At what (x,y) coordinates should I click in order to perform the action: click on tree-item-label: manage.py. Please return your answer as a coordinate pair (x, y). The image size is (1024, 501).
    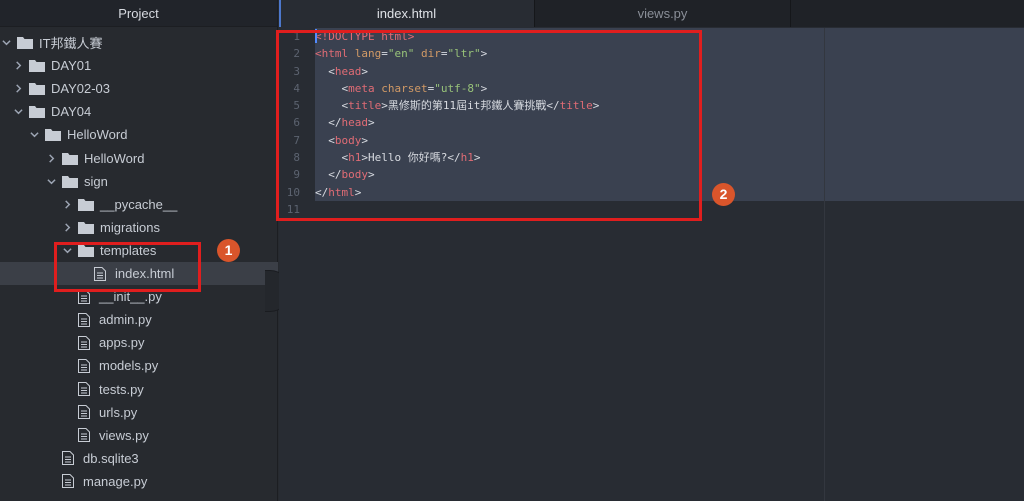
    Looking at the image, I should click on (115, 481).